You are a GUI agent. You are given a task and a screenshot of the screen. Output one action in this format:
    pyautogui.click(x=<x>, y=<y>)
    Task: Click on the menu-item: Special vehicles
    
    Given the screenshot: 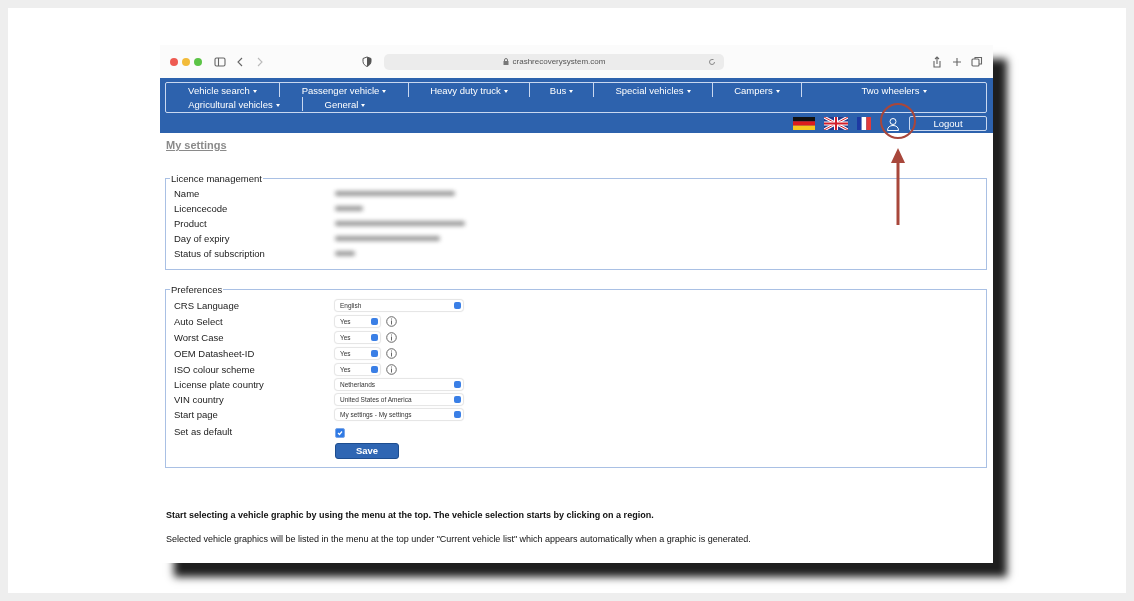 What is the action you would take?
    pyautogui.click(x=652, y=90)
    